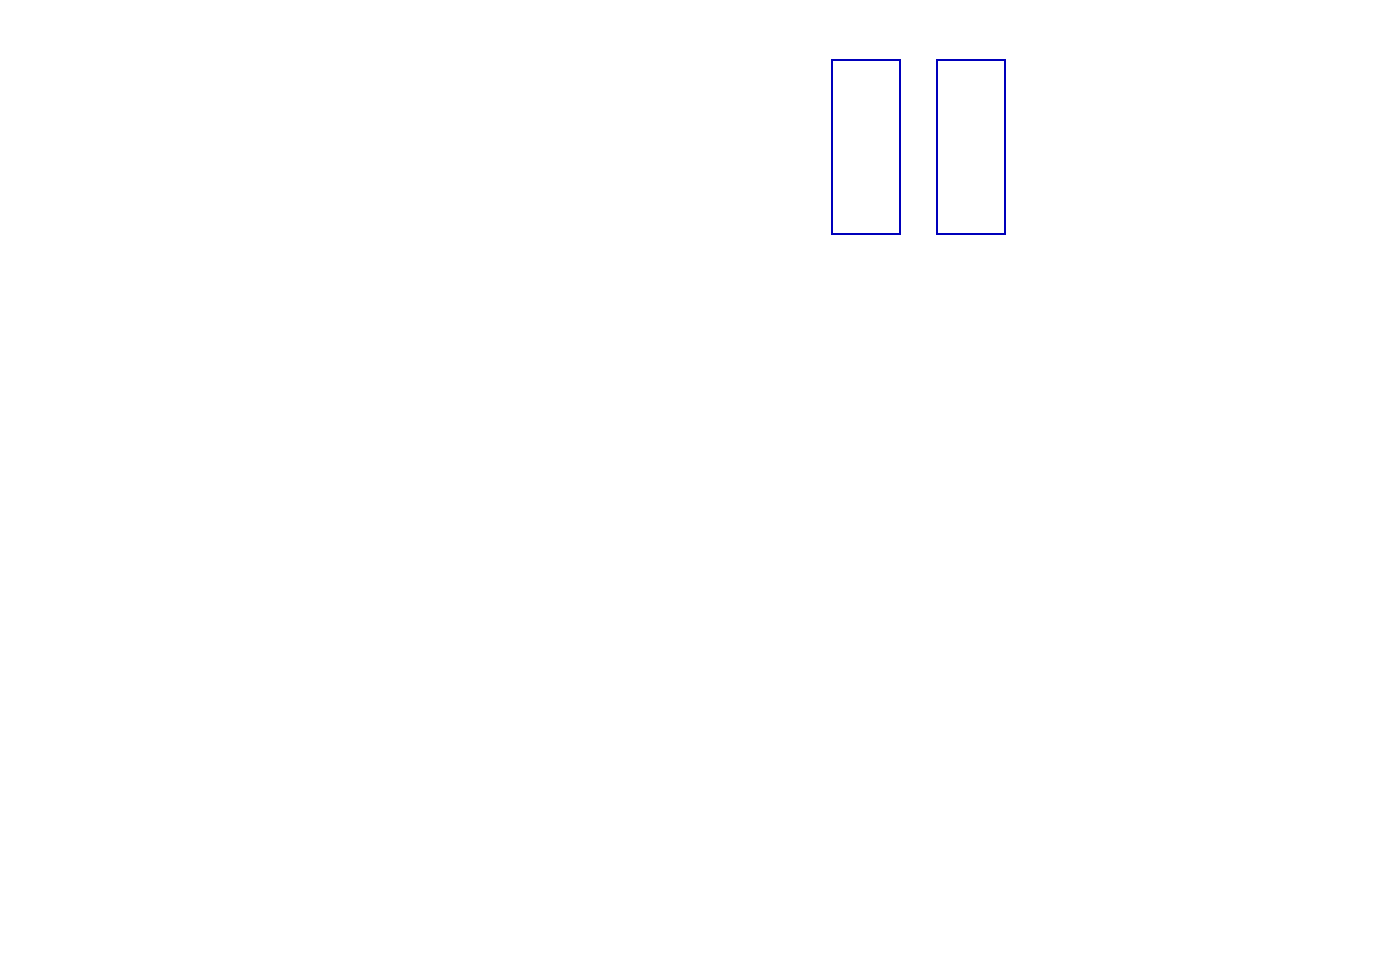  What do you see at coordinates (971, 147) in the screenshot?
I see `clean-image` at bounding box center [971, 147].